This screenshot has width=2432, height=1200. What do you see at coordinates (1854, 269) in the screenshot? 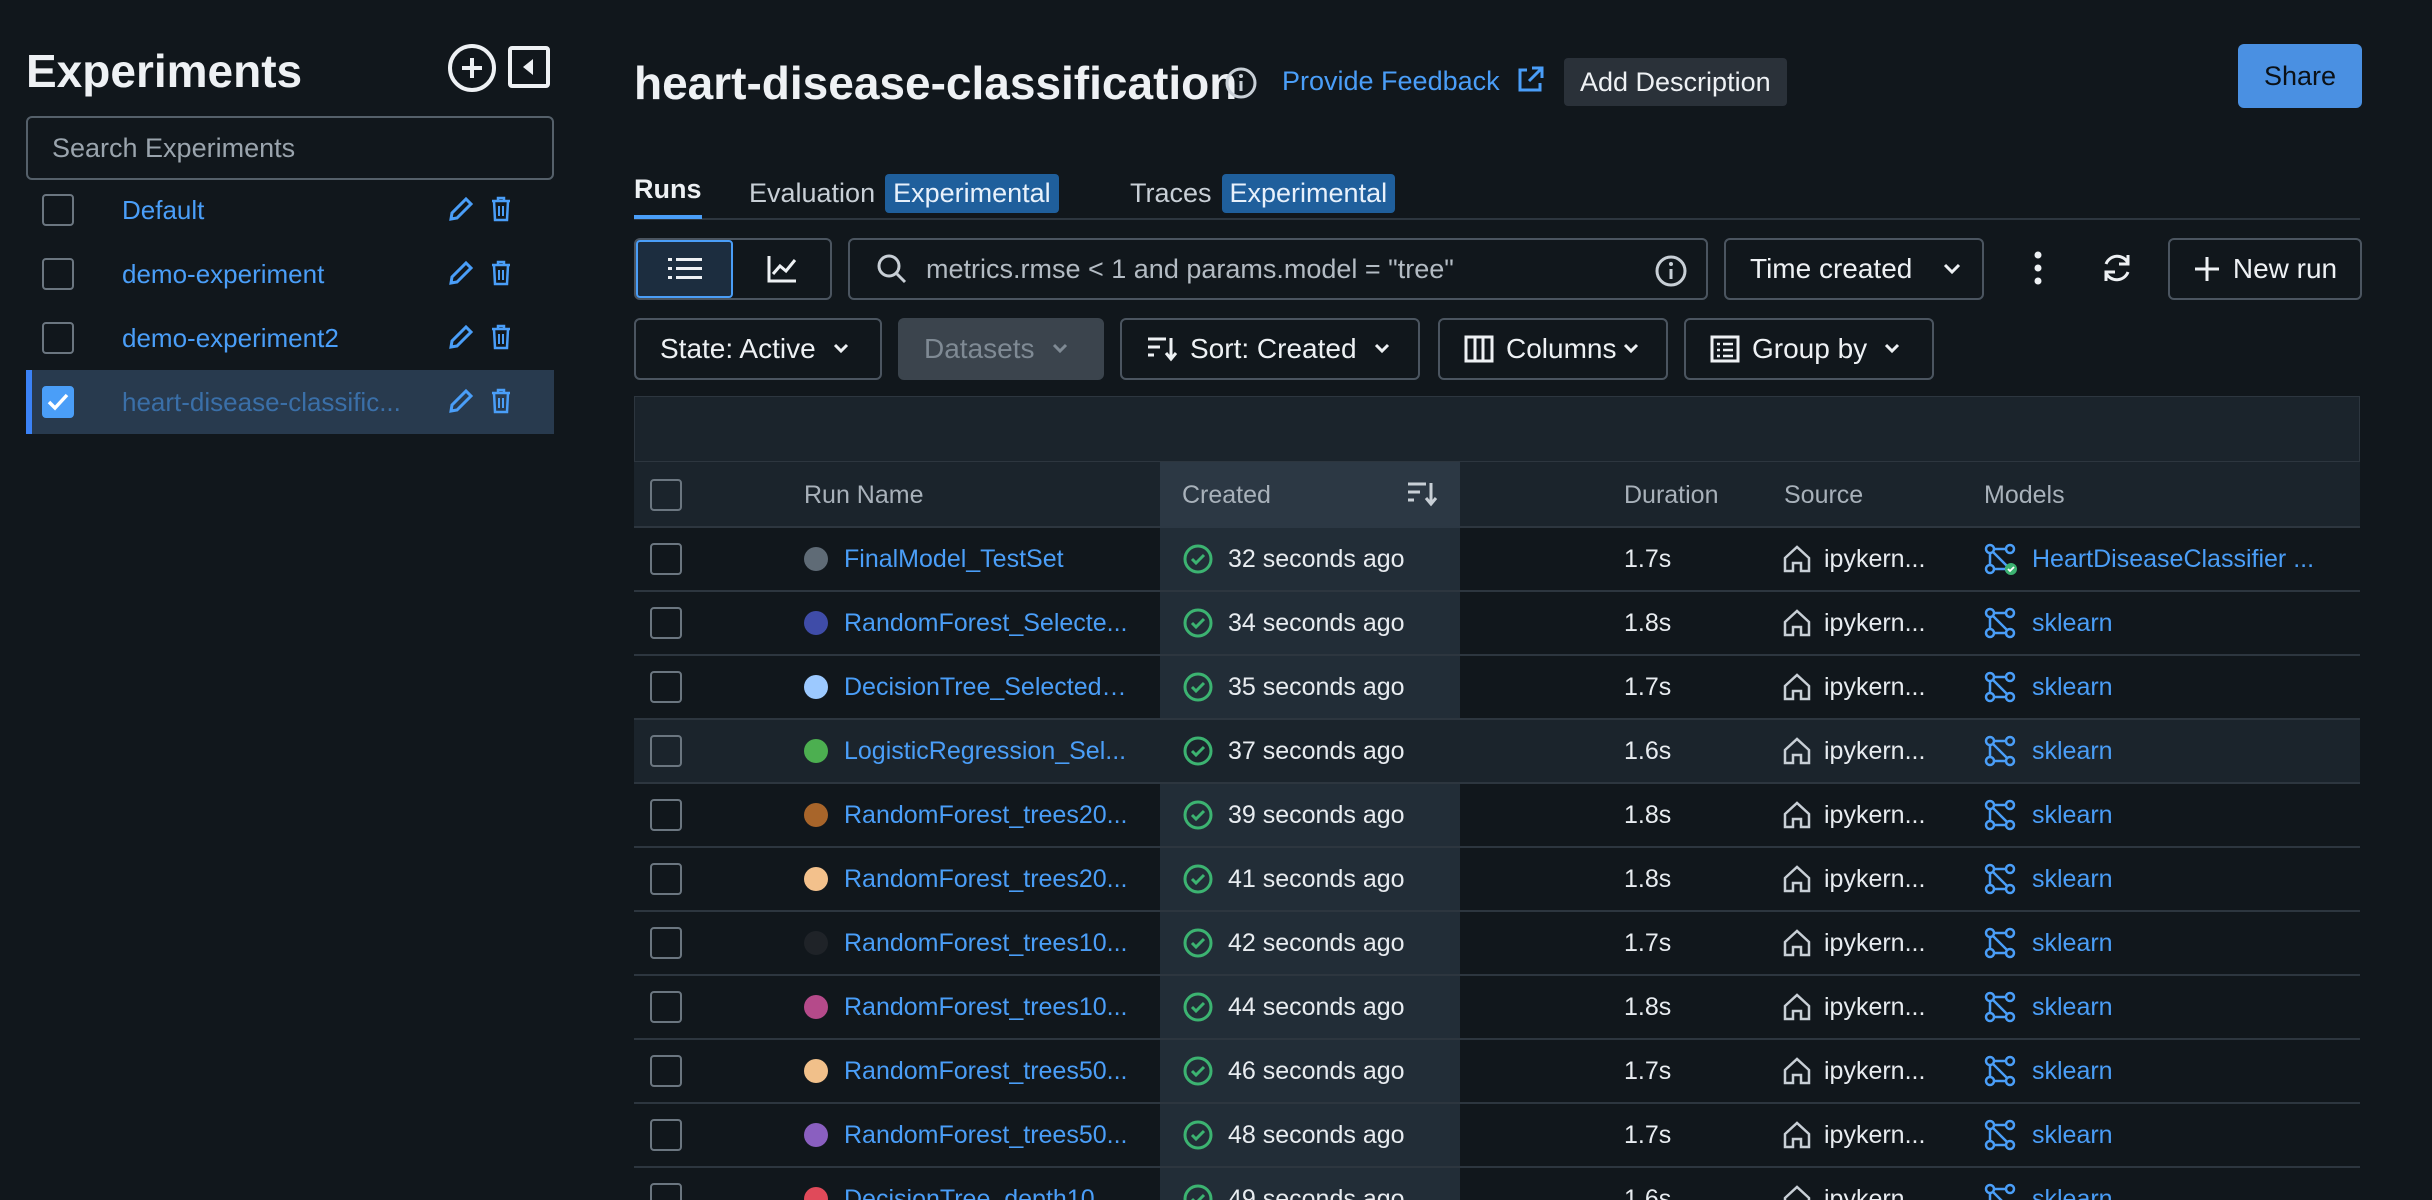
I see `time-created-select: Time created` at bounding box center [1854, 269].